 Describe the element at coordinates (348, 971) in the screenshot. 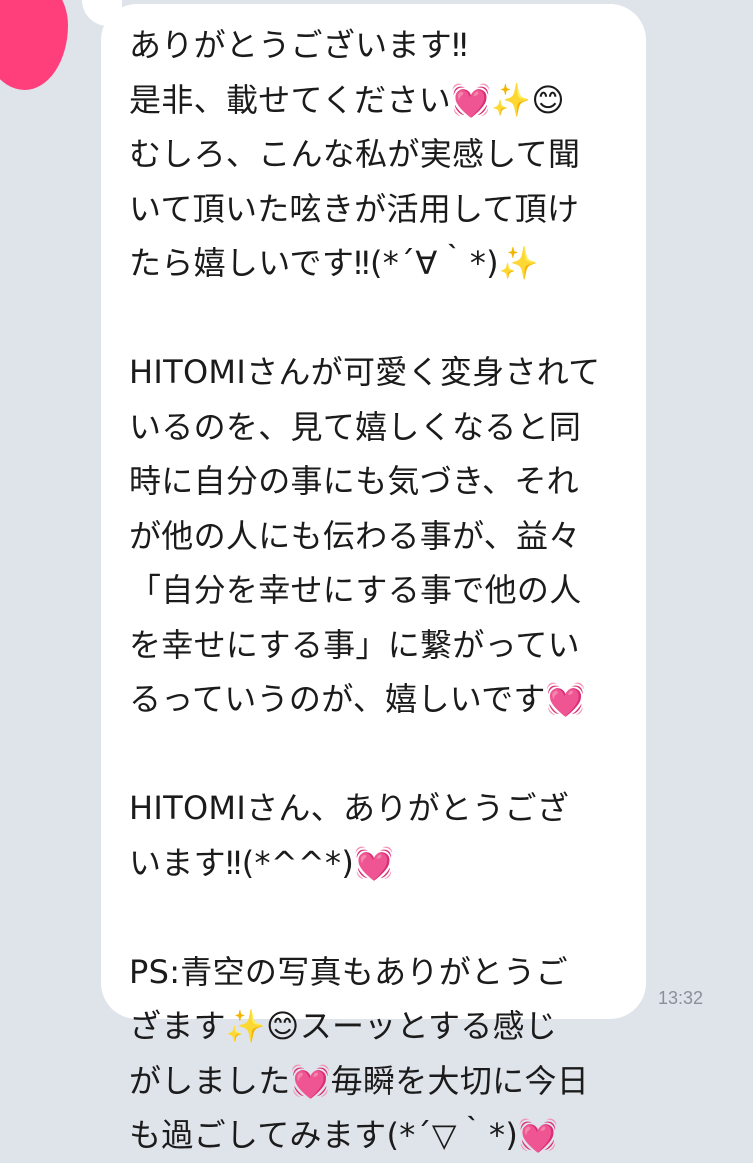

I see `message-line: PS:青空の写真もありがとうご` at that location.